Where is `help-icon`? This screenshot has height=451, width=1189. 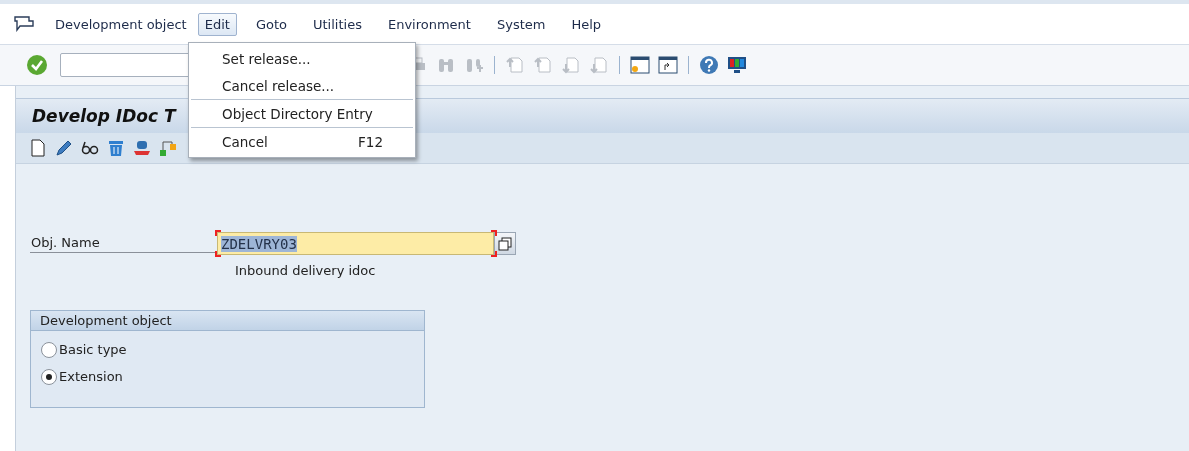 help-icon is located at coordinates (709, 65).